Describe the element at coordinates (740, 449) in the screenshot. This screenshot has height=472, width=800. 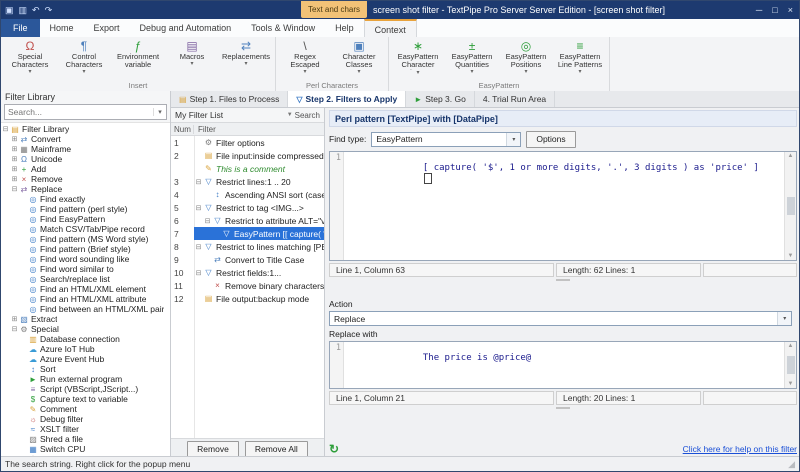
I see `filter-help-link: Click here for help on this filter` at that location.